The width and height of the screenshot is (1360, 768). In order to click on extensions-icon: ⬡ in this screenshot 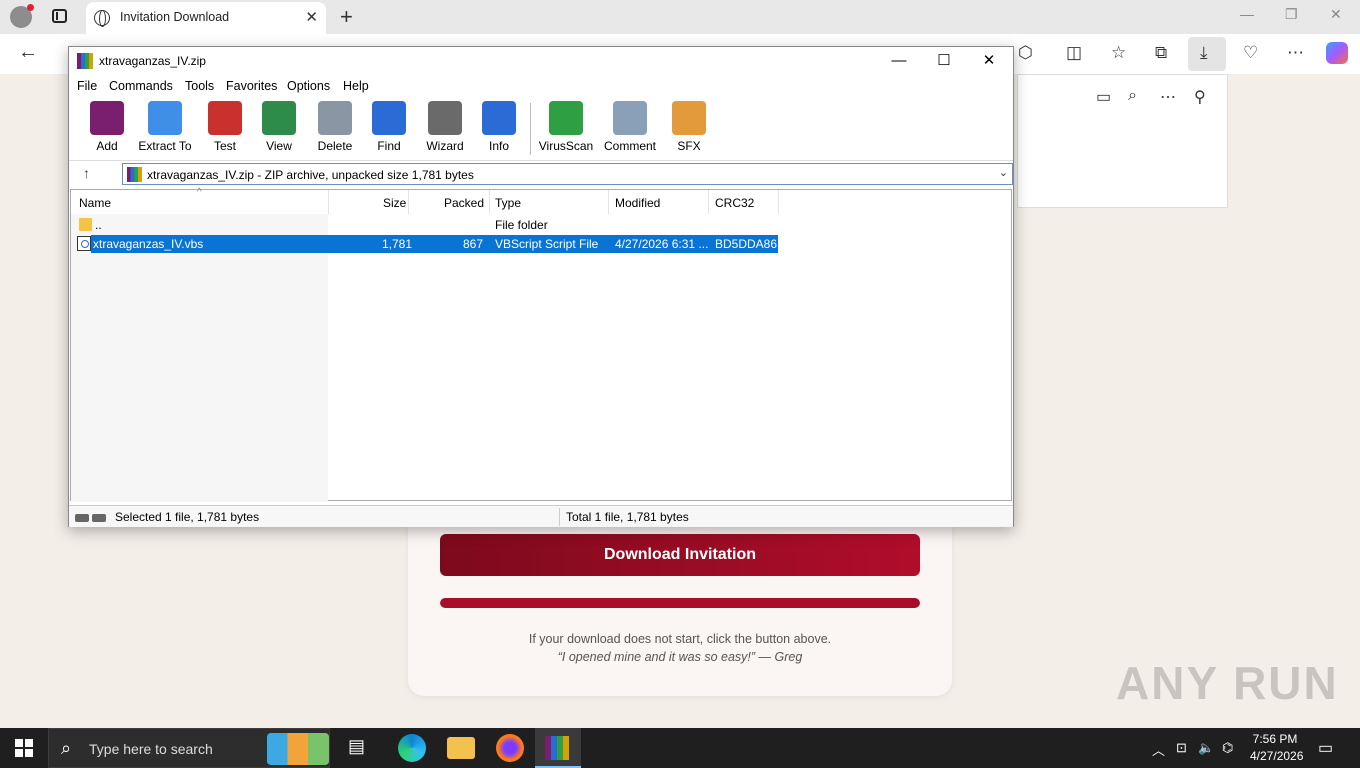, I will do `click(1025, 53)`.